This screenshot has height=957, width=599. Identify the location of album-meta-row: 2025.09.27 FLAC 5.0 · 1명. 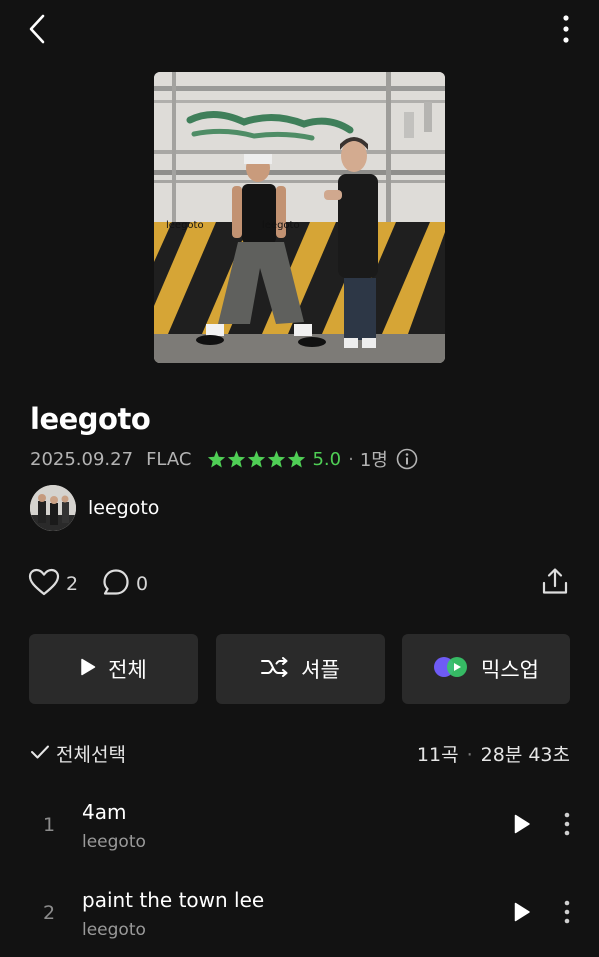
(224, 459).